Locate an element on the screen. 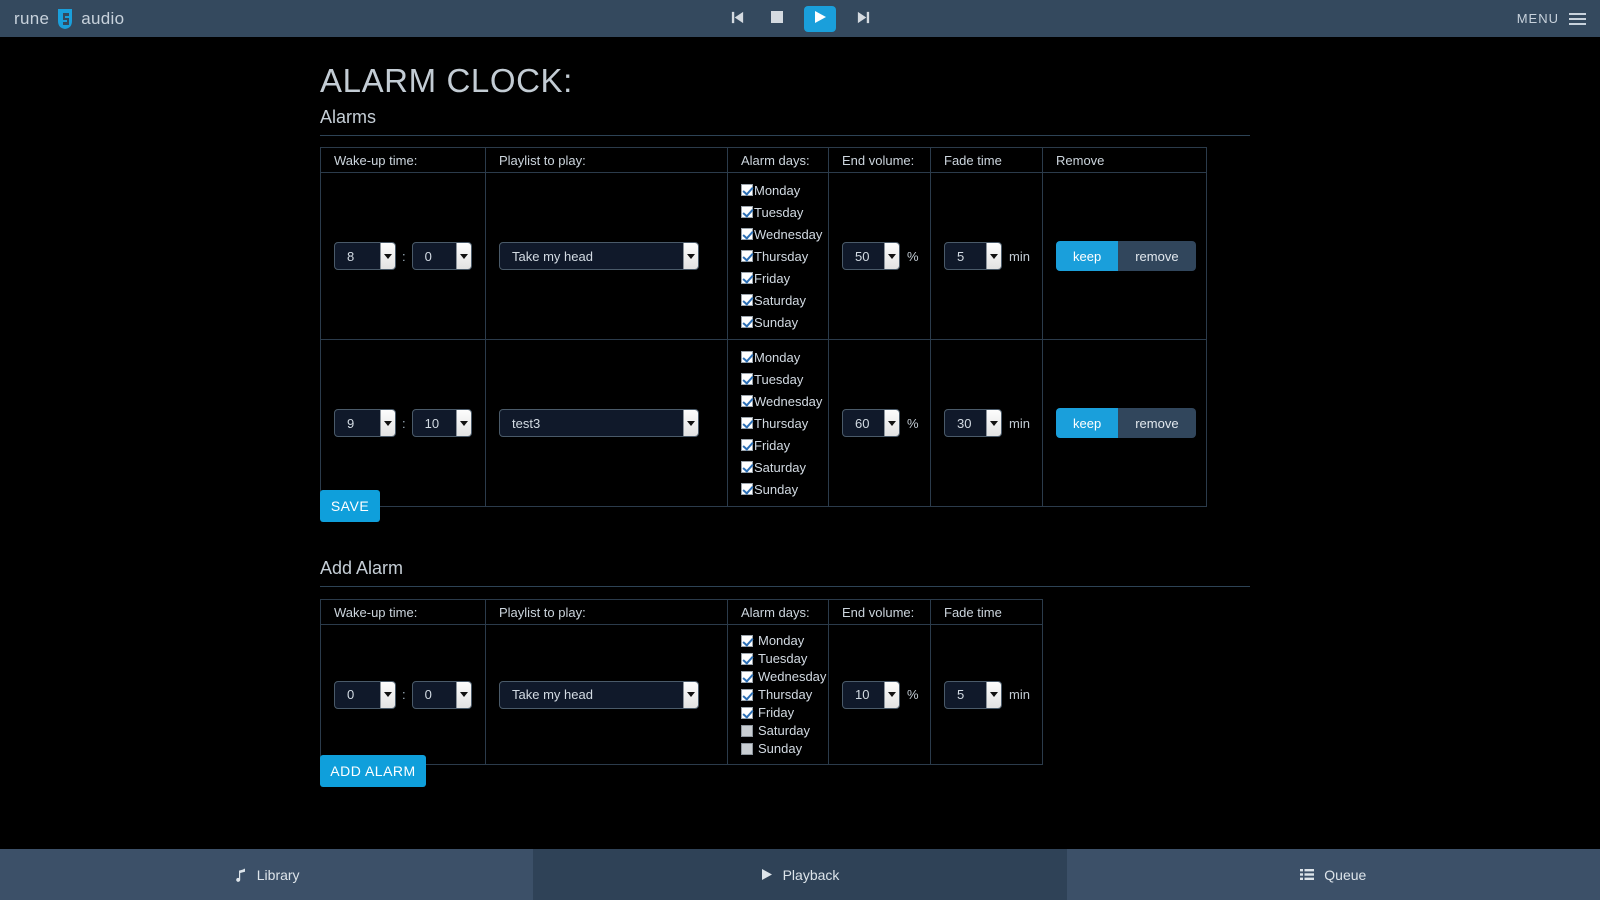  stop-button is located at coordinates (777, 19).